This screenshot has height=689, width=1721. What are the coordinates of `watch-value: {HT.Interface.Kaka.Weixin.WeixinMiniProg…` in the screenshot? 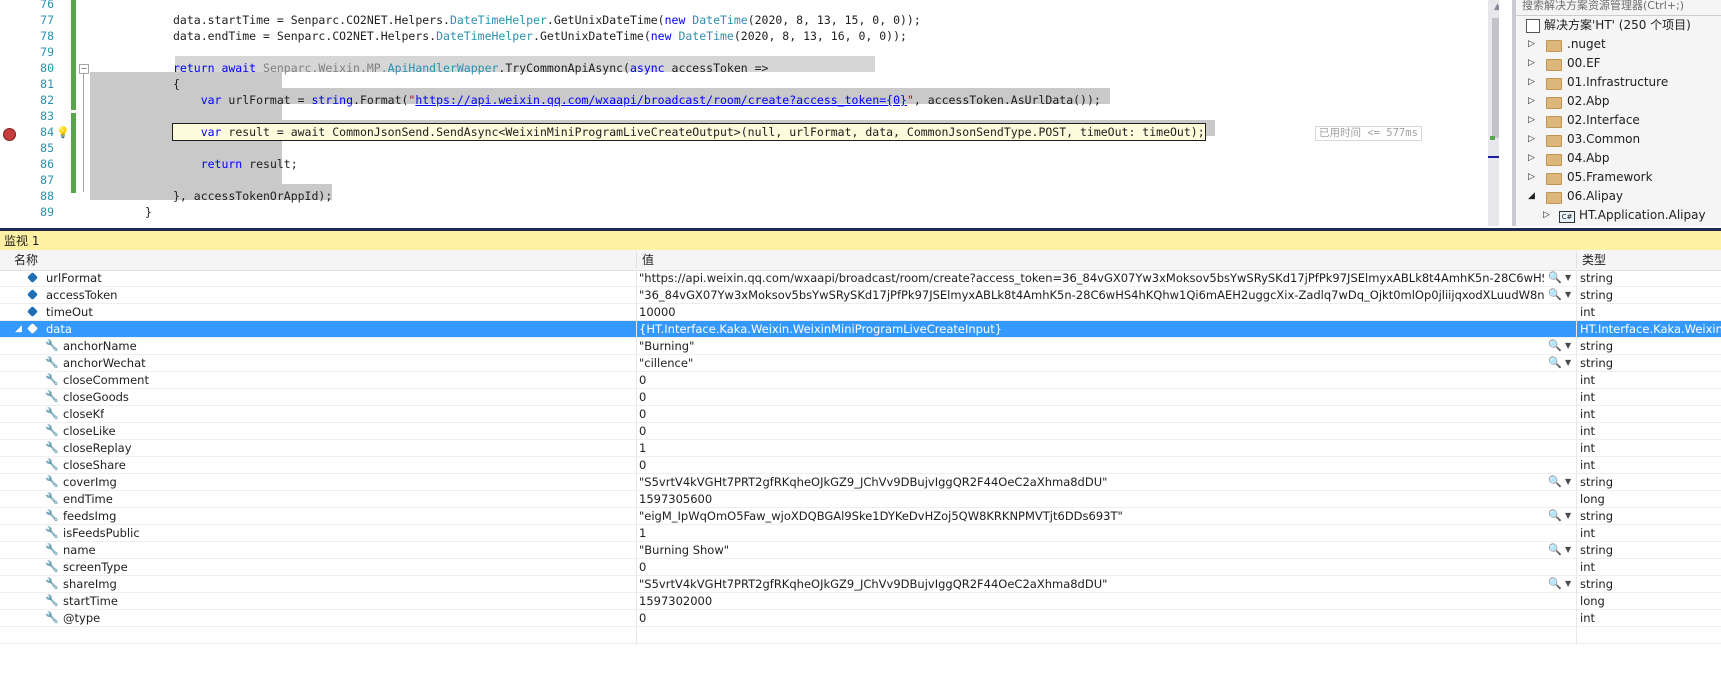 It's located at (1091, 329).